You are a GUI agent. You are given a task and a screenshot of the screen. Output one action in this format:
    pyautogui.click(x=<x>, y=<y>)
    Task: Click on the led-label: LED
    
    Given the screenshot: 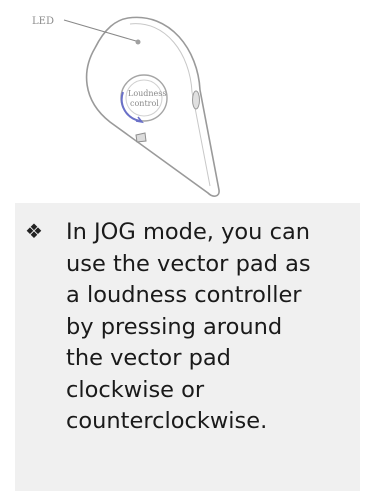 What is the action you would take?
    pyautogui.click(x=43, y=21)
    